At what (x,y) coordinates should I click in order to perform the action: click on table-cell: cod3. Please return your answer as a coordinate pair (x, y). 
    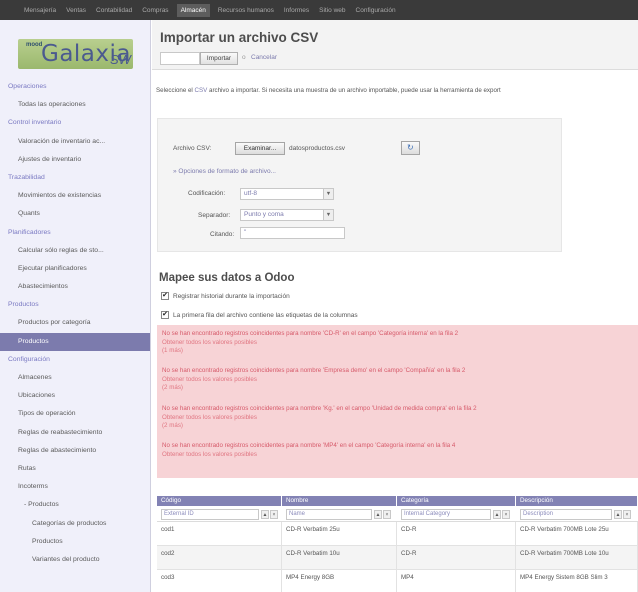
    Looking at the image, I should click on (219, 581).